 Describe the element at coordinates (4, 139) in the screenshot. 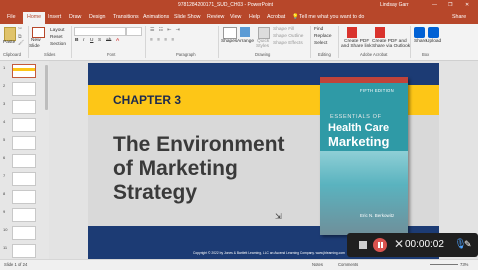

I see `thumb-number: 5` at that location.